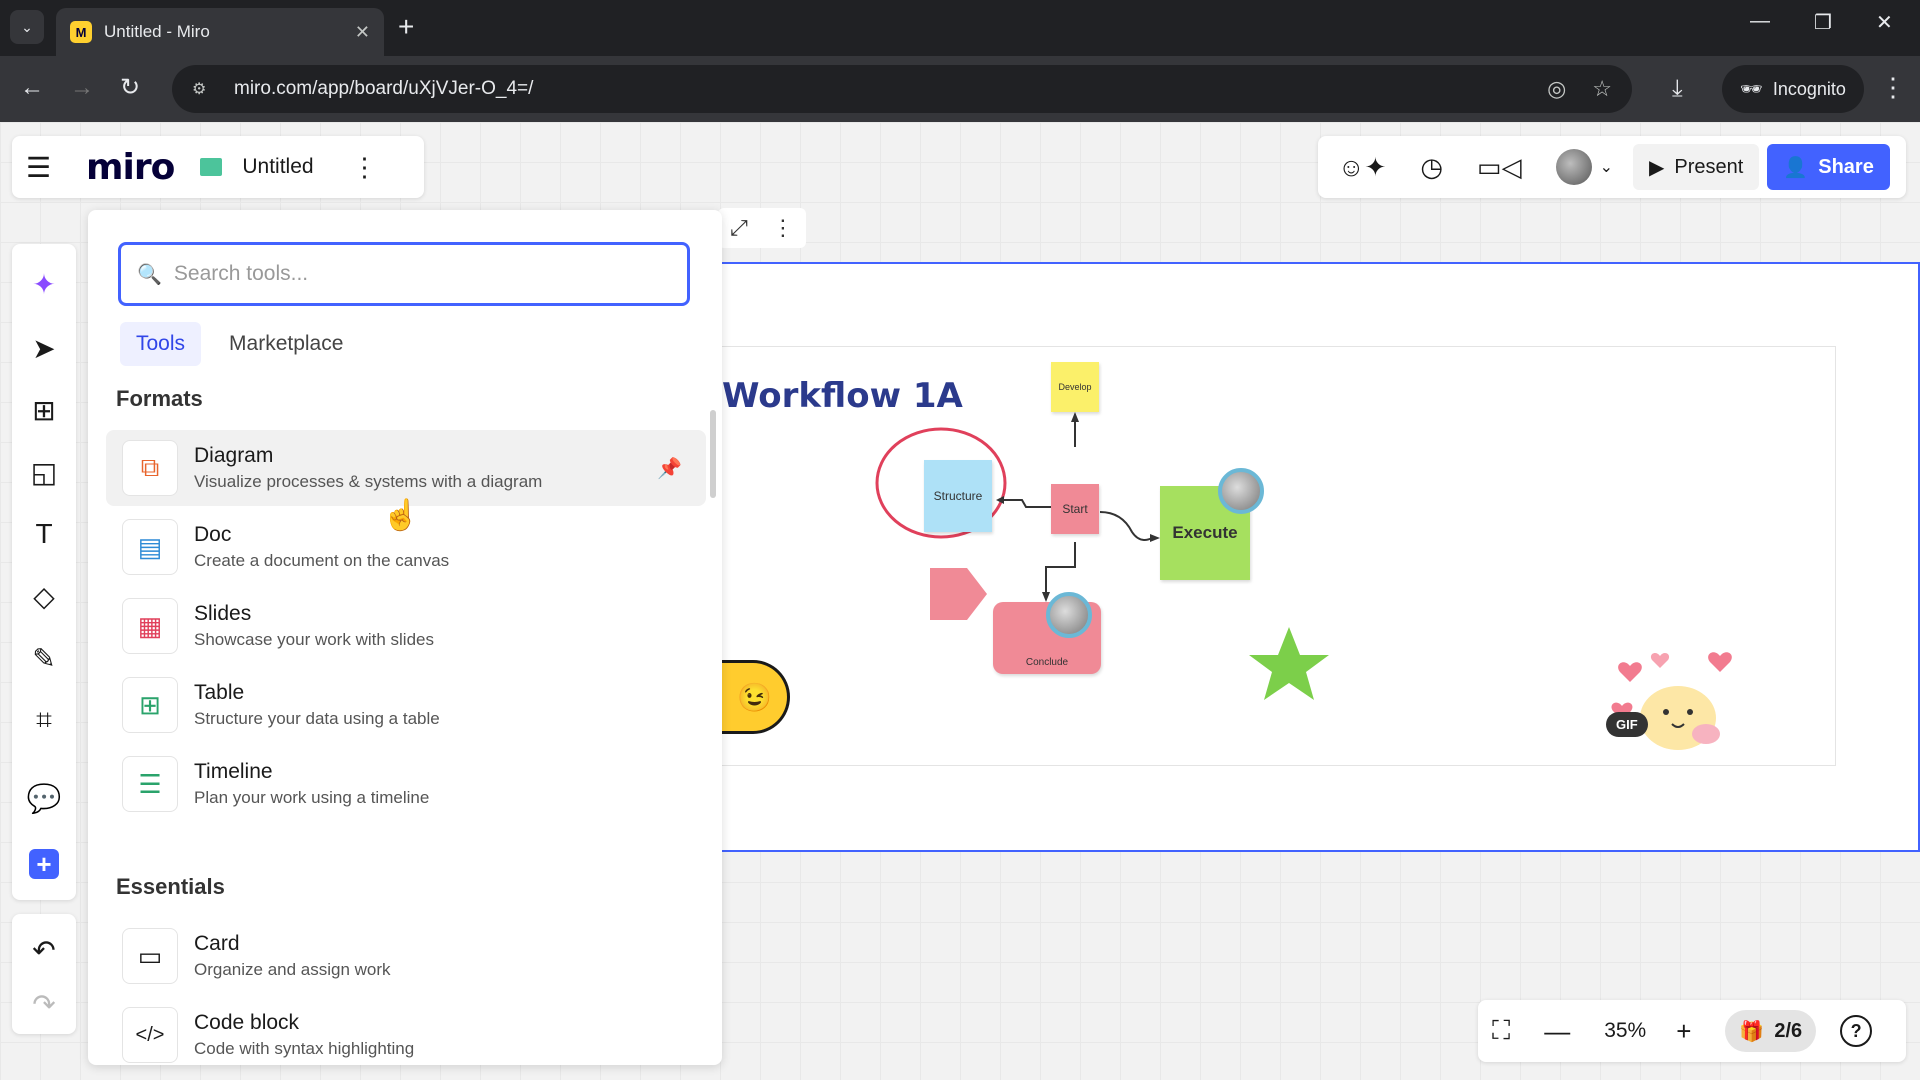  What do you see at coordinates (1809, 88) in the screenshot?
I see `incognito-label: Incognito` at bounding box center [1809, 88].